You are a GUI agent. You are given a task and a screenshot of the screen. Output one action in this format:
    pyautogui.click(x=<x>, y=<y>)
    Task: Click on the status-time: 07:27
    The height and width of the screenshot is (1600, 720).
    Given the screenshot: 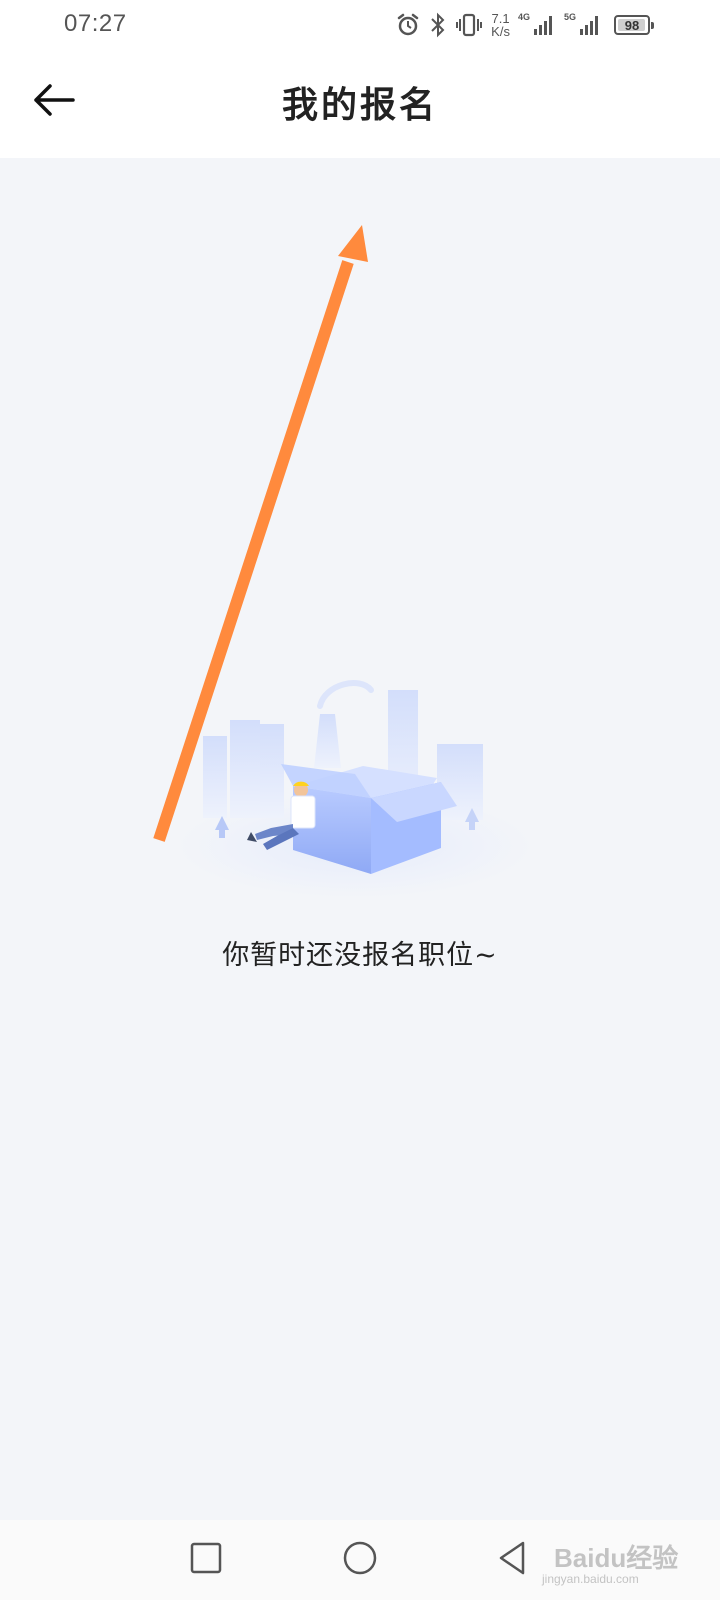 What is the action you would take?
    pyautogui.click(x=95, y=23)
    